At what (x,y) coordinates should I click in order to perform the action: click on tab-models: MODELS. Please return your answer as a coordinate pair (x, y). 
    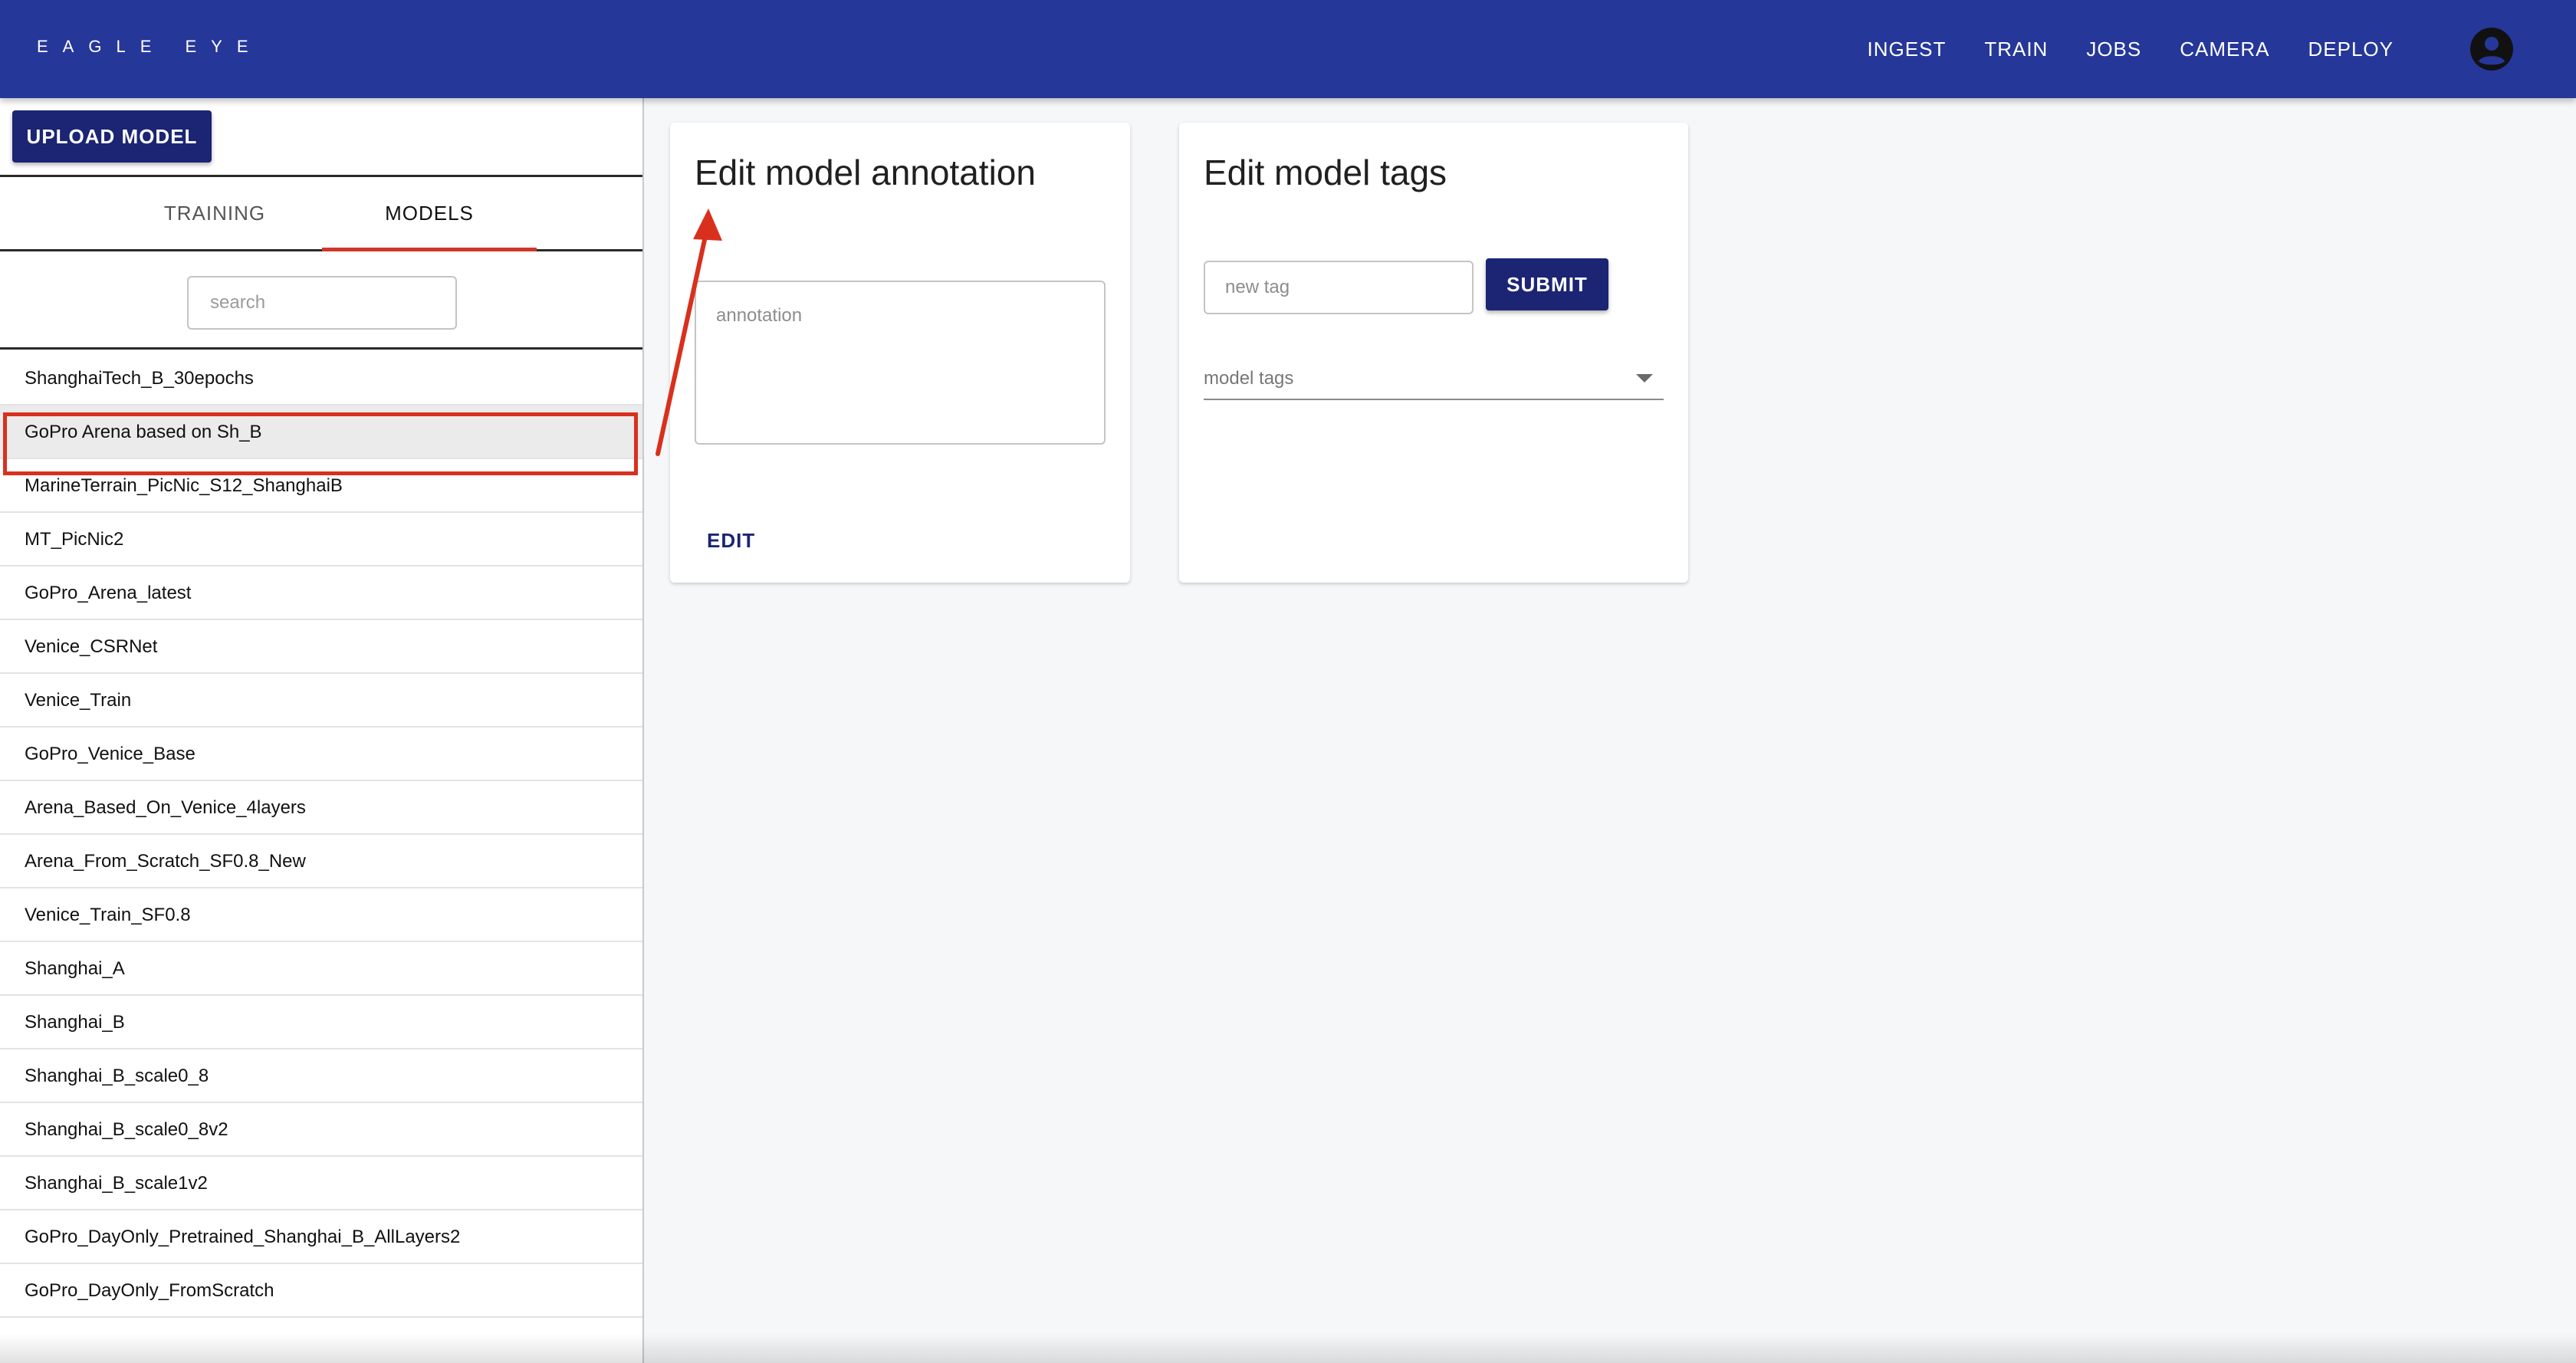
    Looking at the image, I should click on (430, 213).